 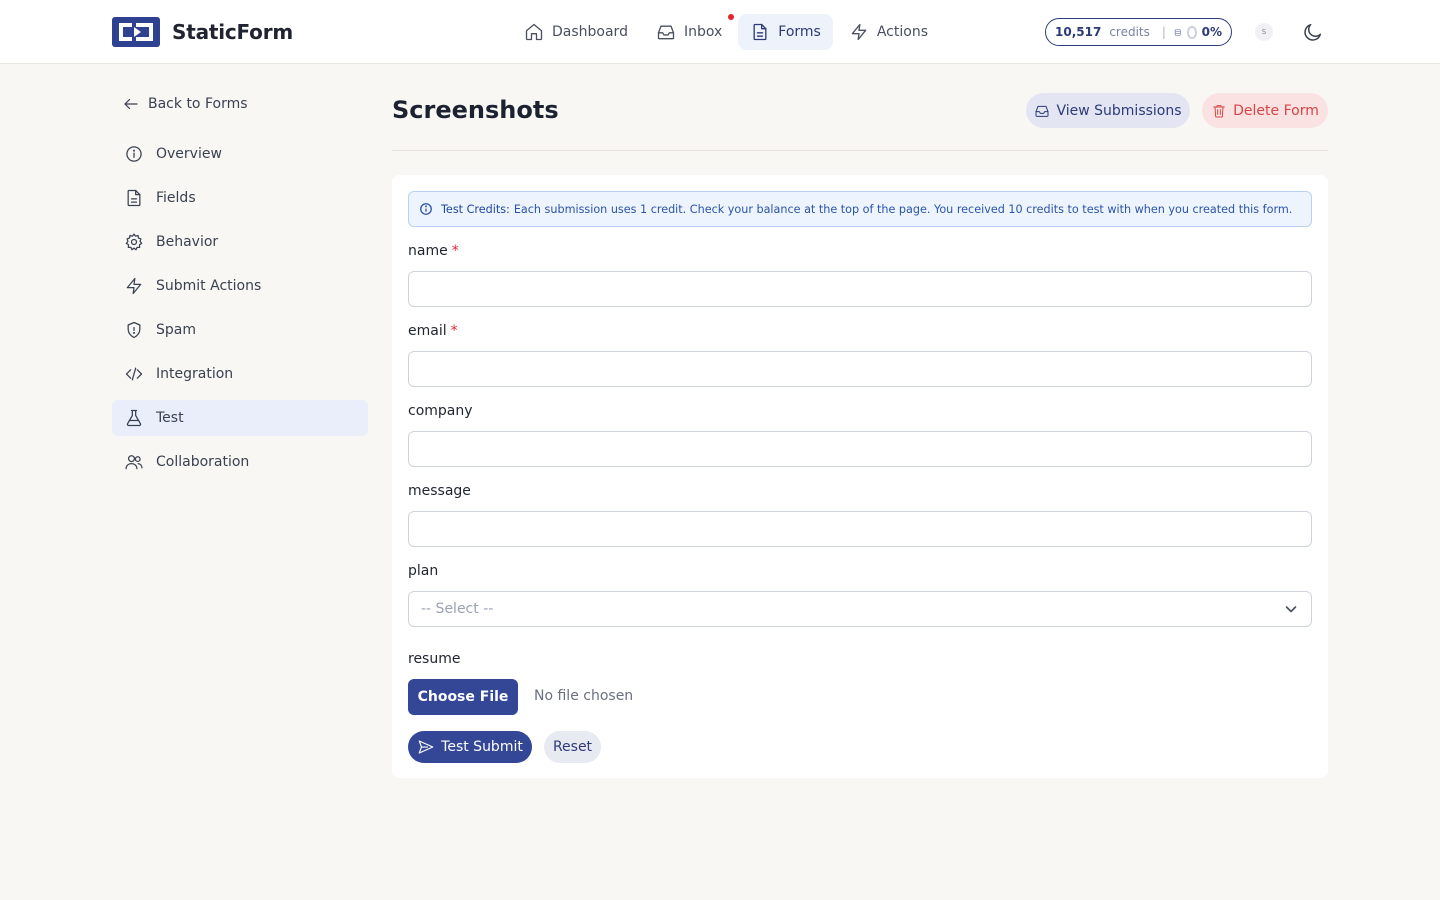 I want to click on sidebar-item-behavior: Behavior, so click(x=240, y=242).